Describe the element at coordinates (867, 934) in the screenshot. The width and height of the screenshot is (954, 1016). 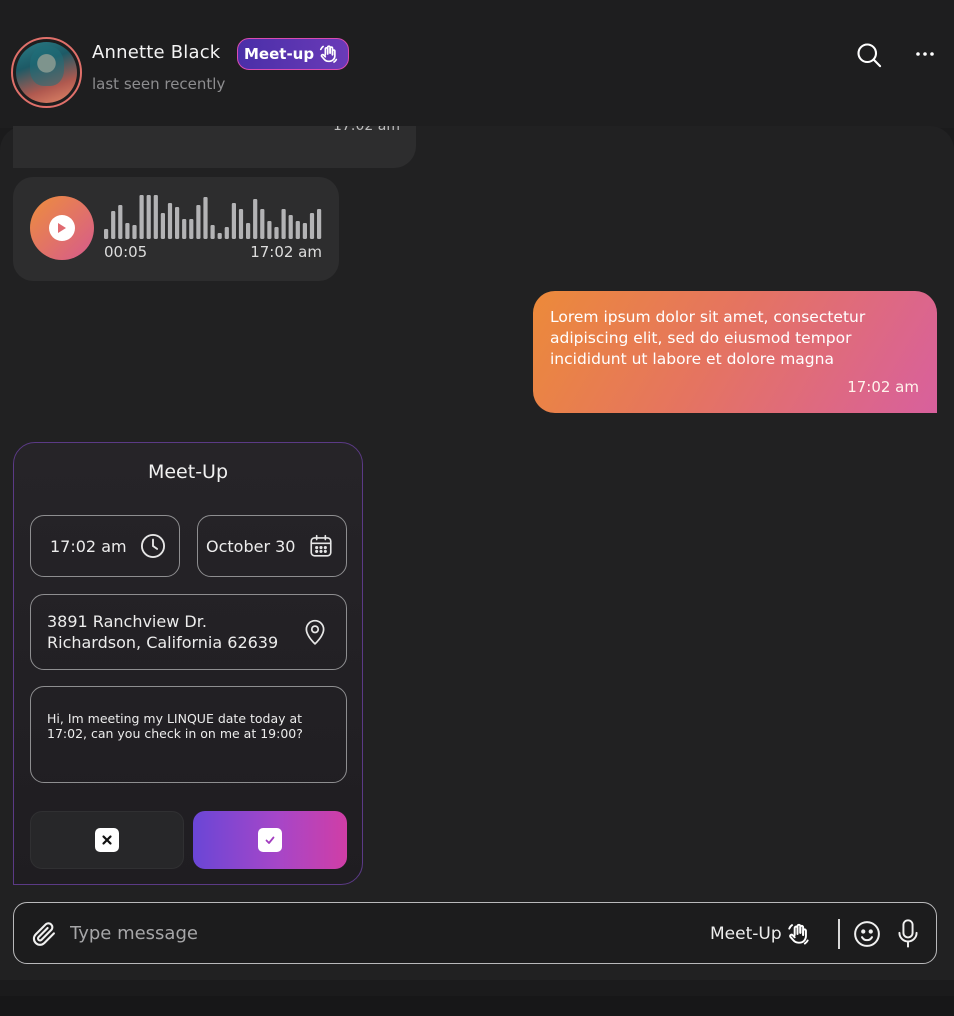
I see `emoji-icon` at that location.